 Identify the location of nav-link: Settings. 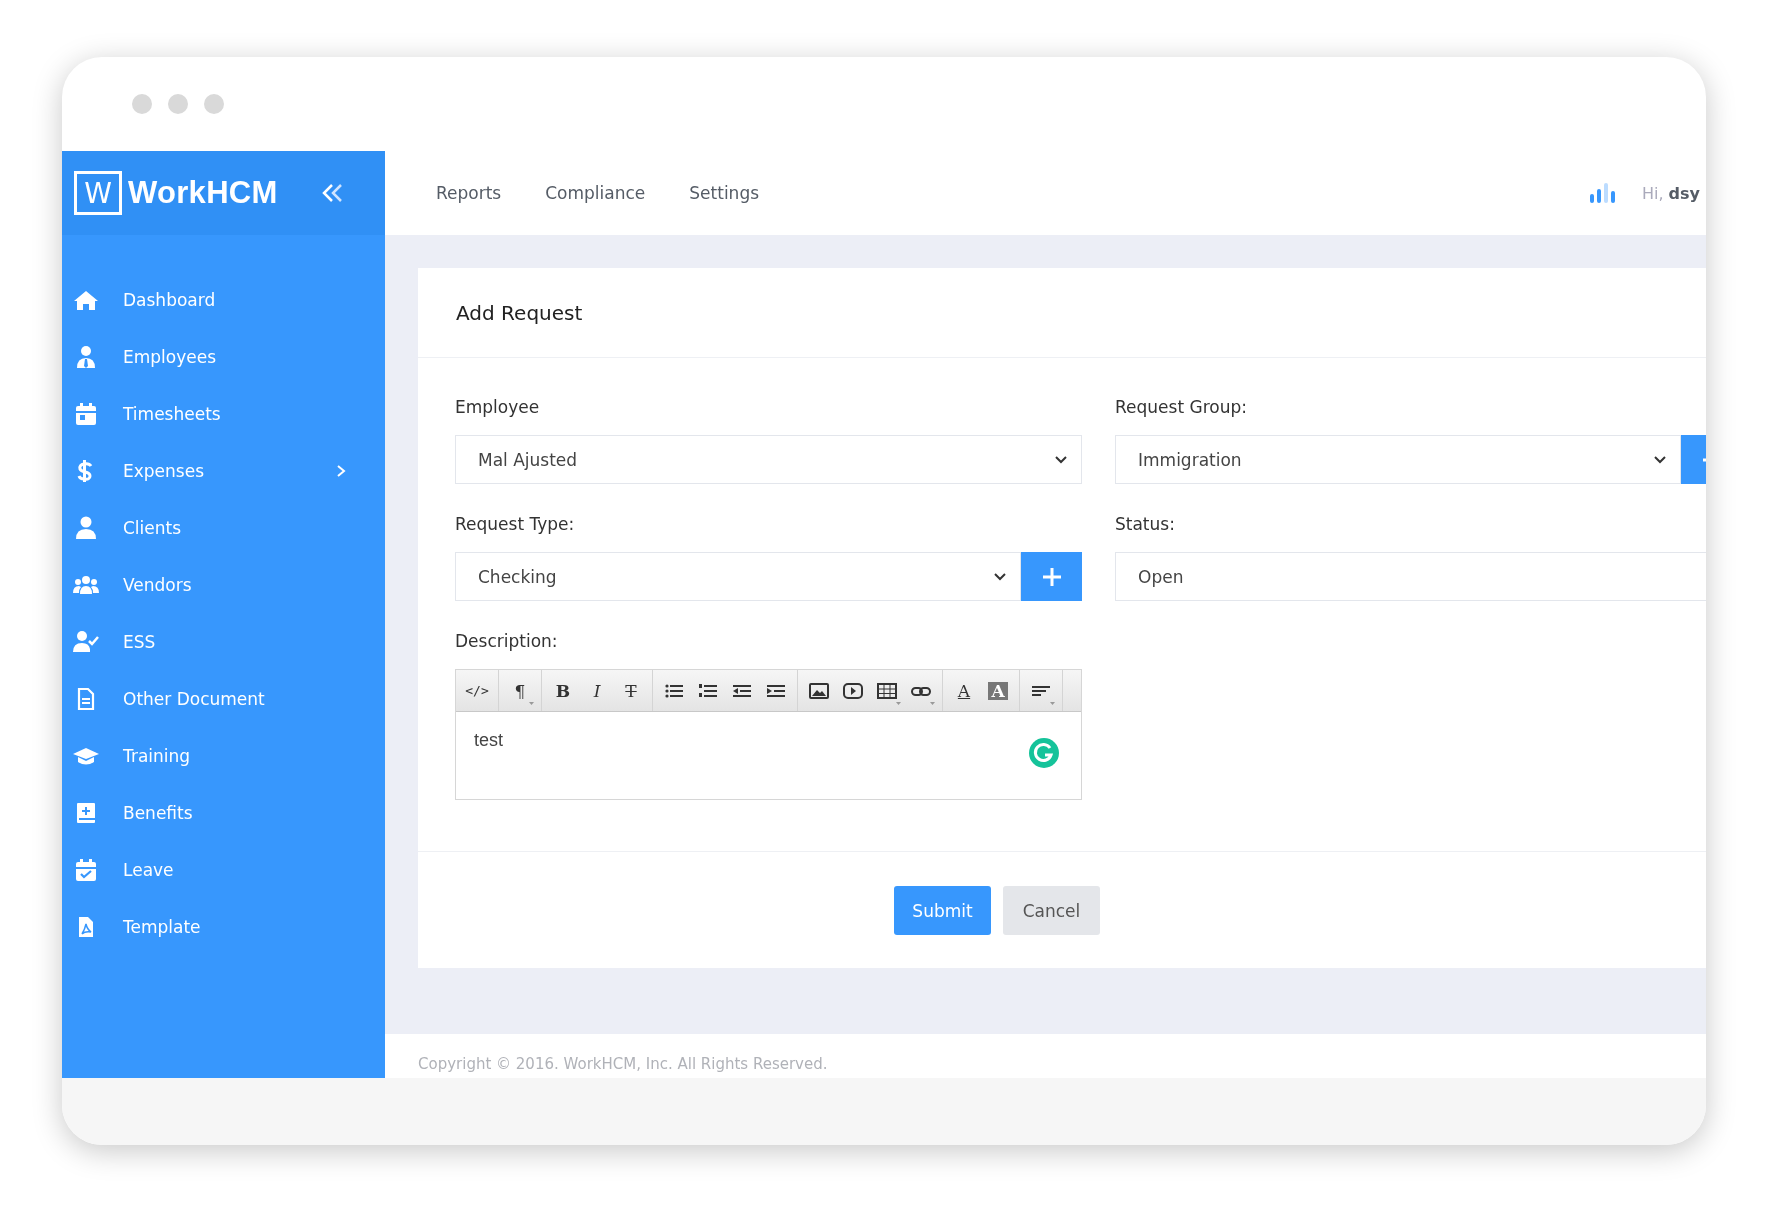
(724, 193).